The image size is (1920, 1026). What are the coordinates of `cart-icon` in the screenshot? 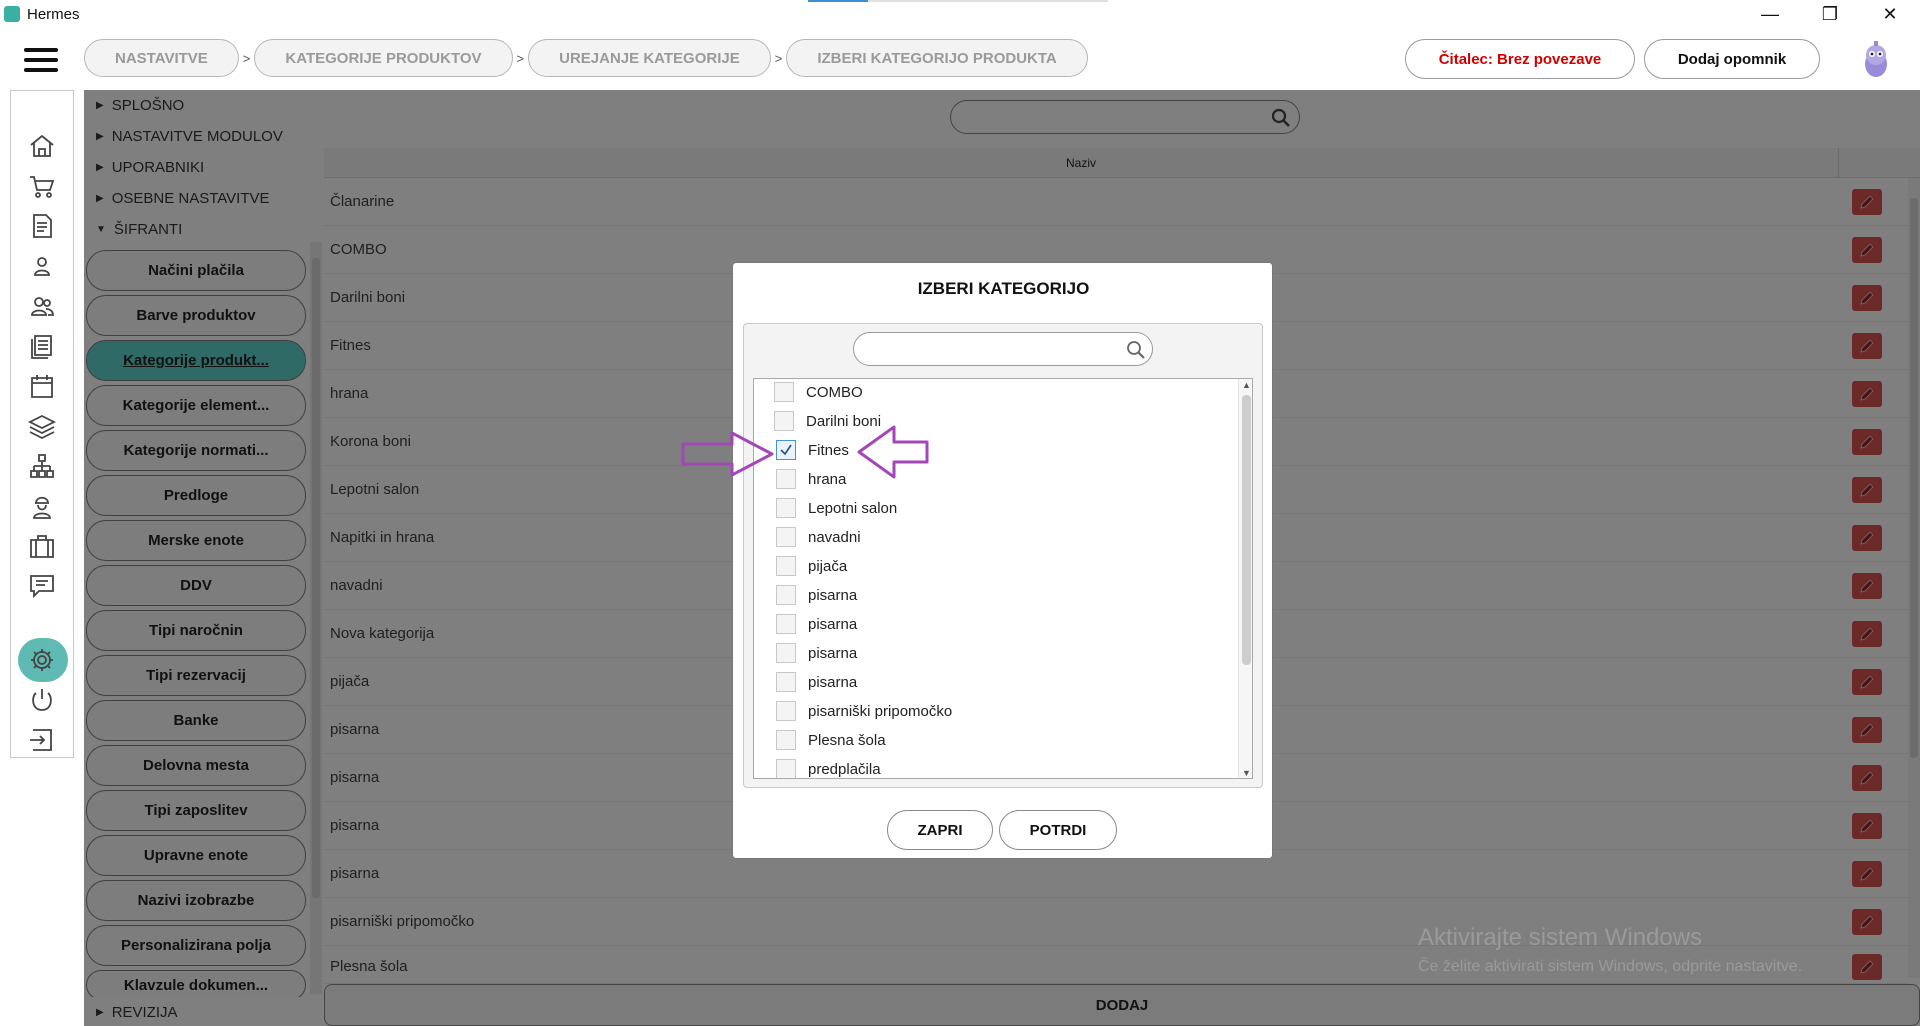 It's located at (42, 186).